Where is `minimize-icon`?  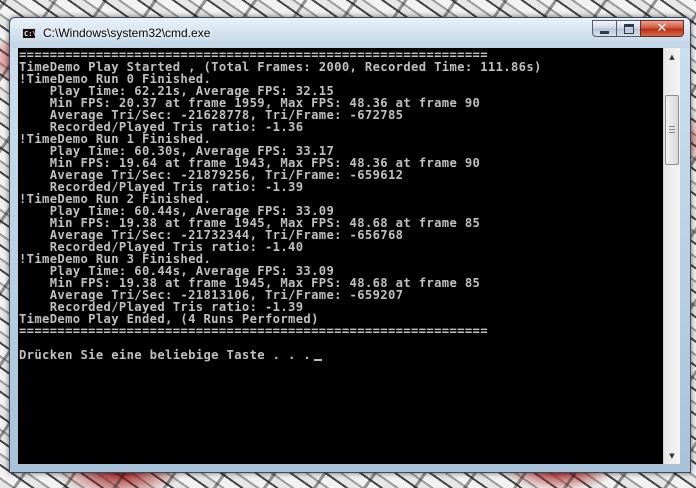 minimize-icon is located at coordinates (604, 32).